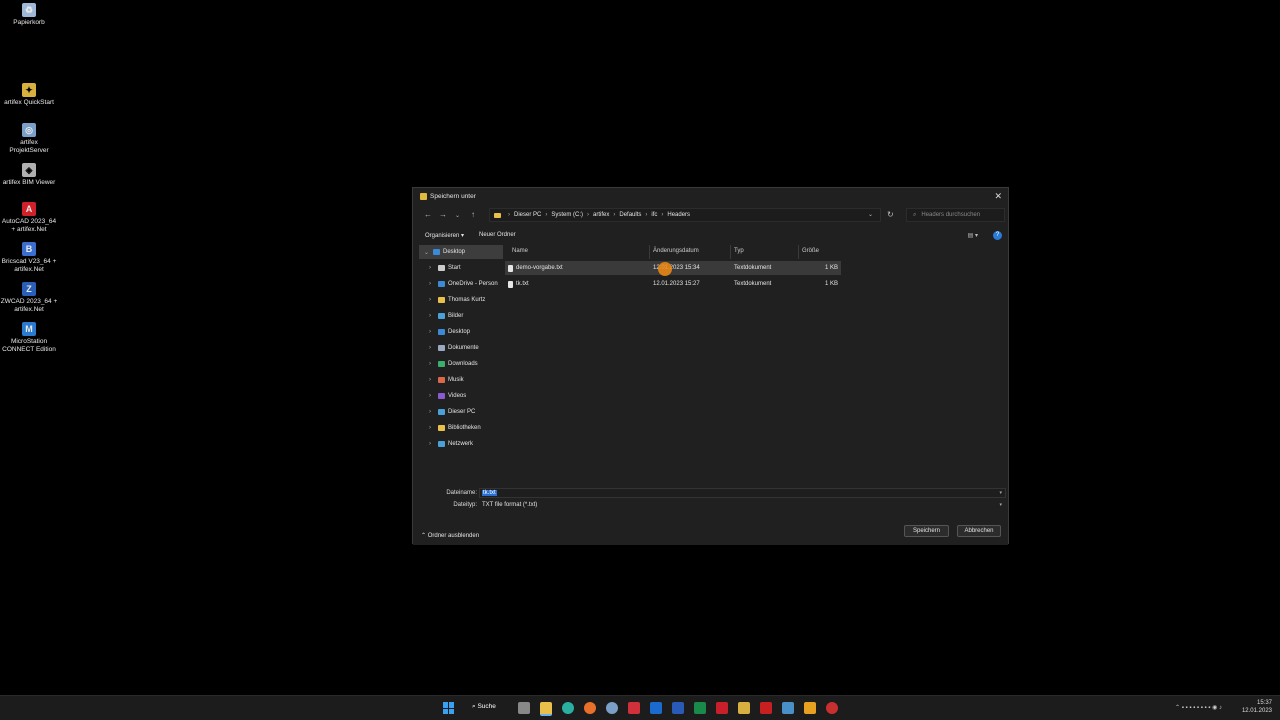 The image size is (1280, 720). Describe the element at coordinates (29, 175) in the screenshot. I see `desktop-icon-bim-viewer: ◈ artifex BIM Viewer` at that location.